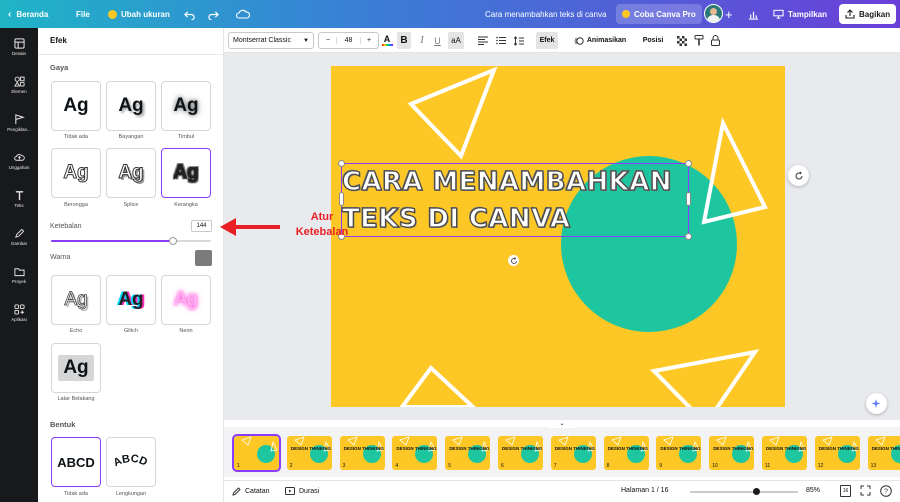  I want to click on font-size-stepper: − 48 +, so click(348, 40).